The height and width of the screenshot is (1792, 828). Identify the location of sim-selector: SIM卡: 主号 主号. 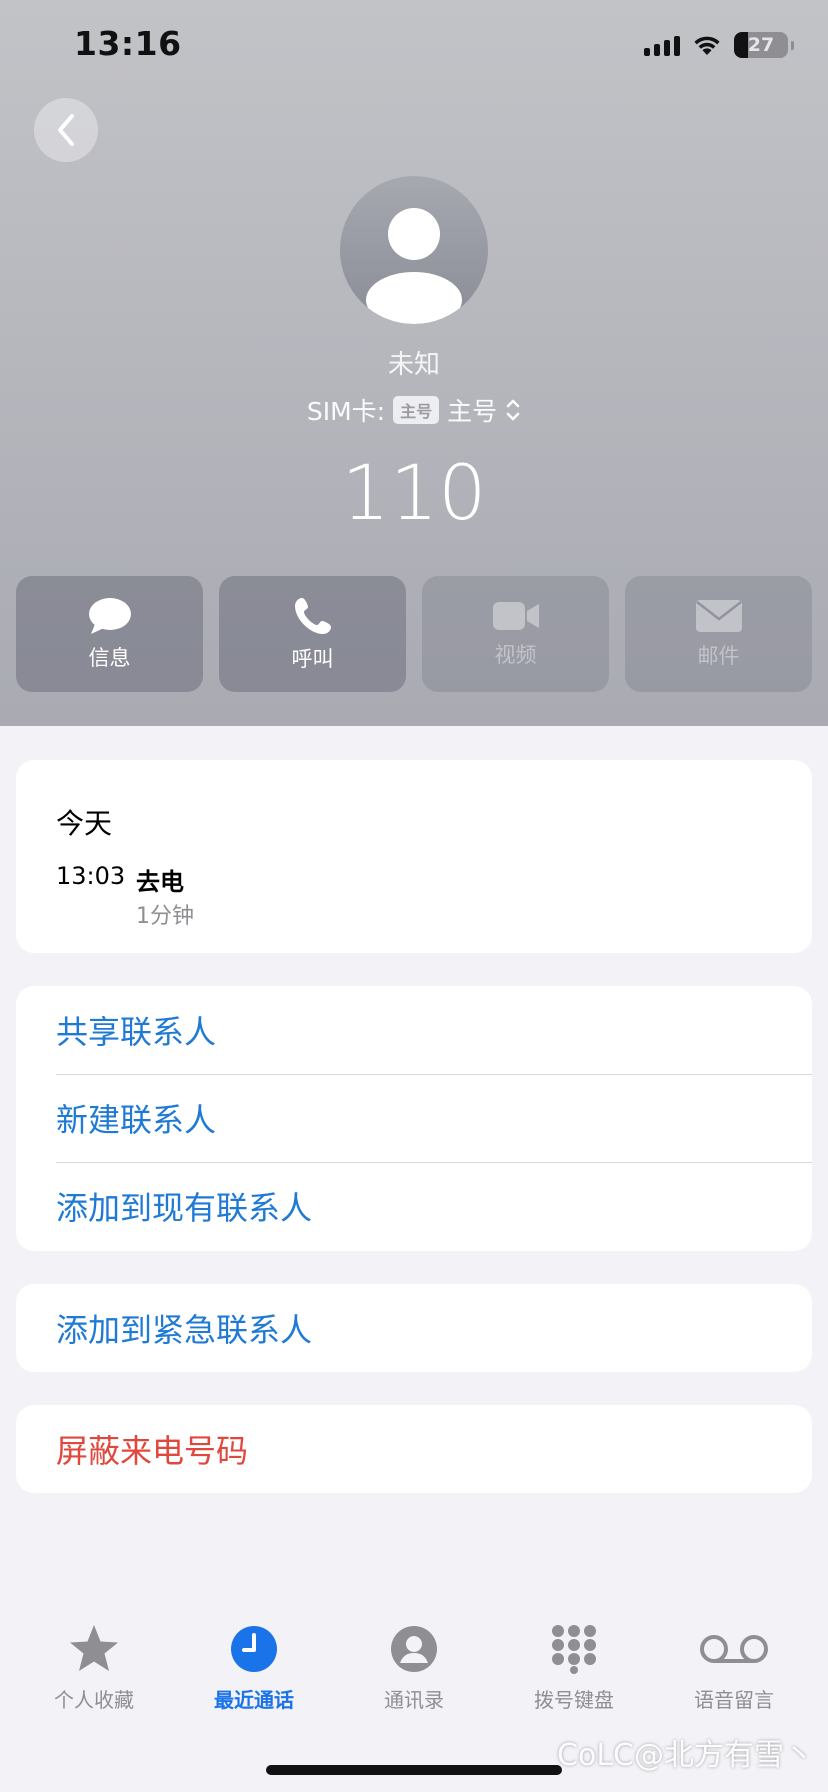
(414, 410).